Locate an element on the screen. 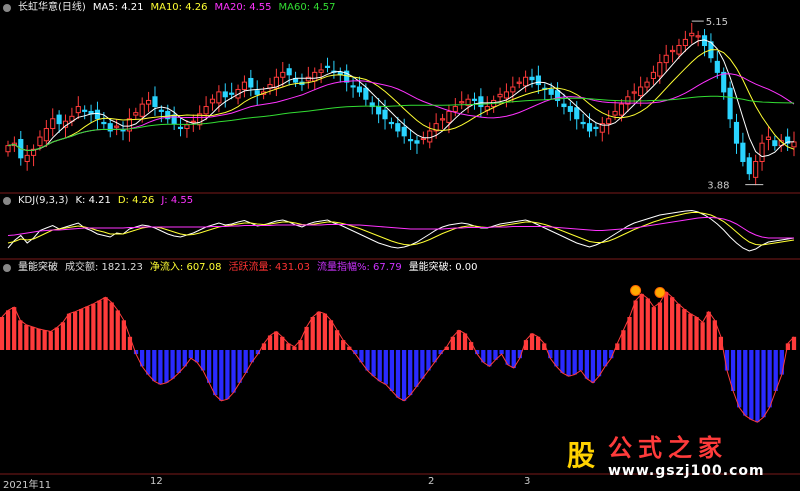 This screenshot has width=800, height=491. panel1-item: MA5: 4.21 is located at coordinates (118, 7).